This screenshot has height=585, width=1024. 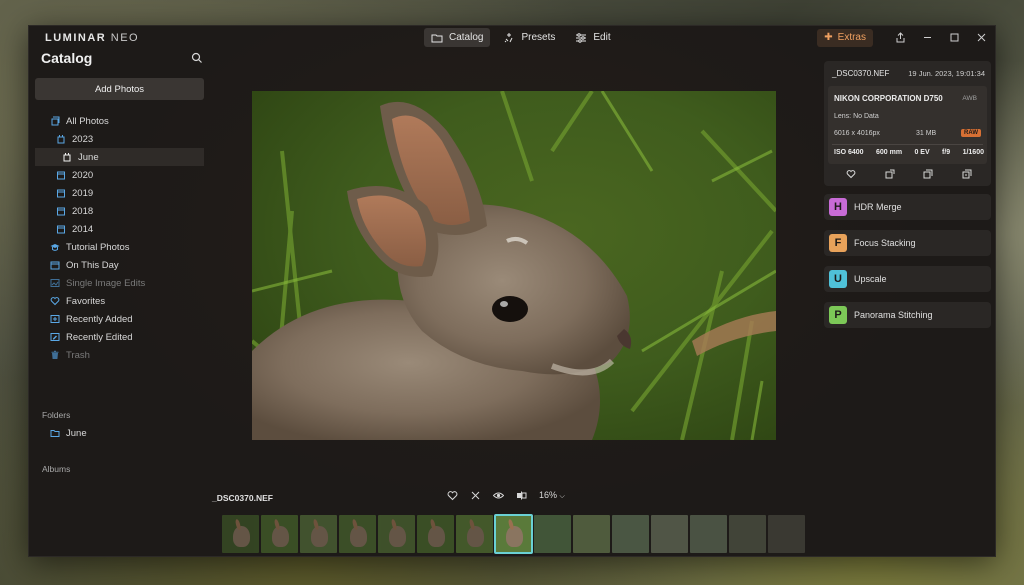 I want to click on sidebar-item-recently-added: Recently Added, so click(x=119, y=319).